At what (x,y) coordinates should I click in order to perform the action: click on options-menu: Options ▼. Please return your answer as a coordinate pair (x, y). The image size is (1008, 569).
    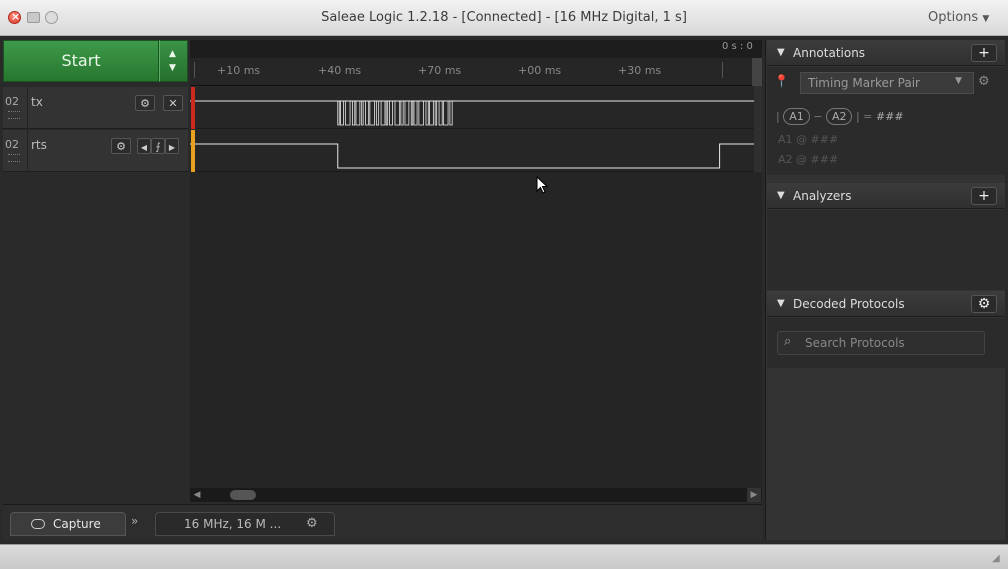
    Looking at the image, I should click on (958, 18).